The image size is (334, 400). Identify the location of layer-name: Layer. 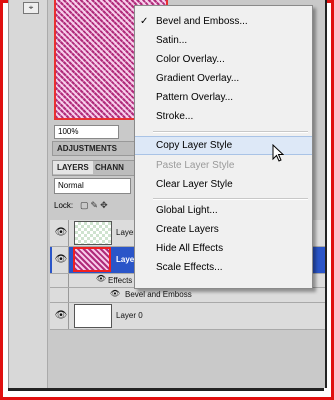
(126, 232).